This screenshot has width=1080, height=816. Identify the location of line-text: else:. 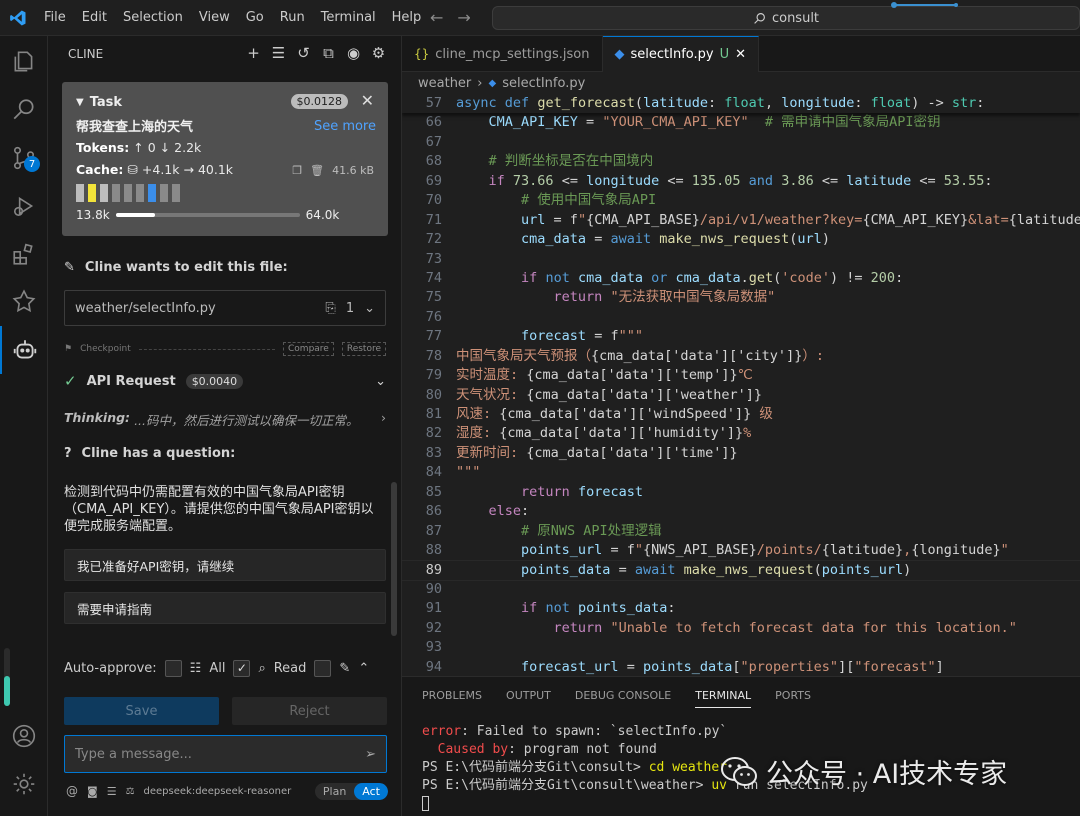
(509, 511).